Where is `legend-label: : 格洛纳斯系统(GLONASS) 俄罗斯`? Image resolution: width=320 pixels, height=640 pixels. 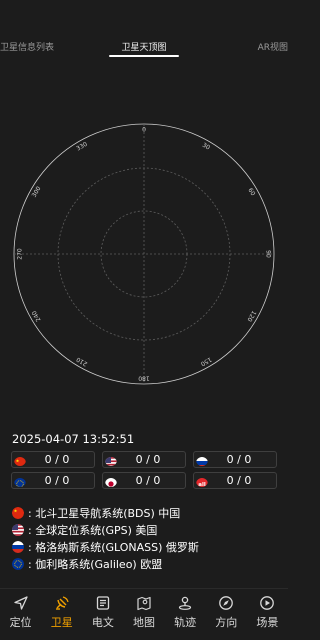 legend-label: : 格洛纳斯系统(GLONASS) 俄罗斯 is located at coordinates (113, 547).